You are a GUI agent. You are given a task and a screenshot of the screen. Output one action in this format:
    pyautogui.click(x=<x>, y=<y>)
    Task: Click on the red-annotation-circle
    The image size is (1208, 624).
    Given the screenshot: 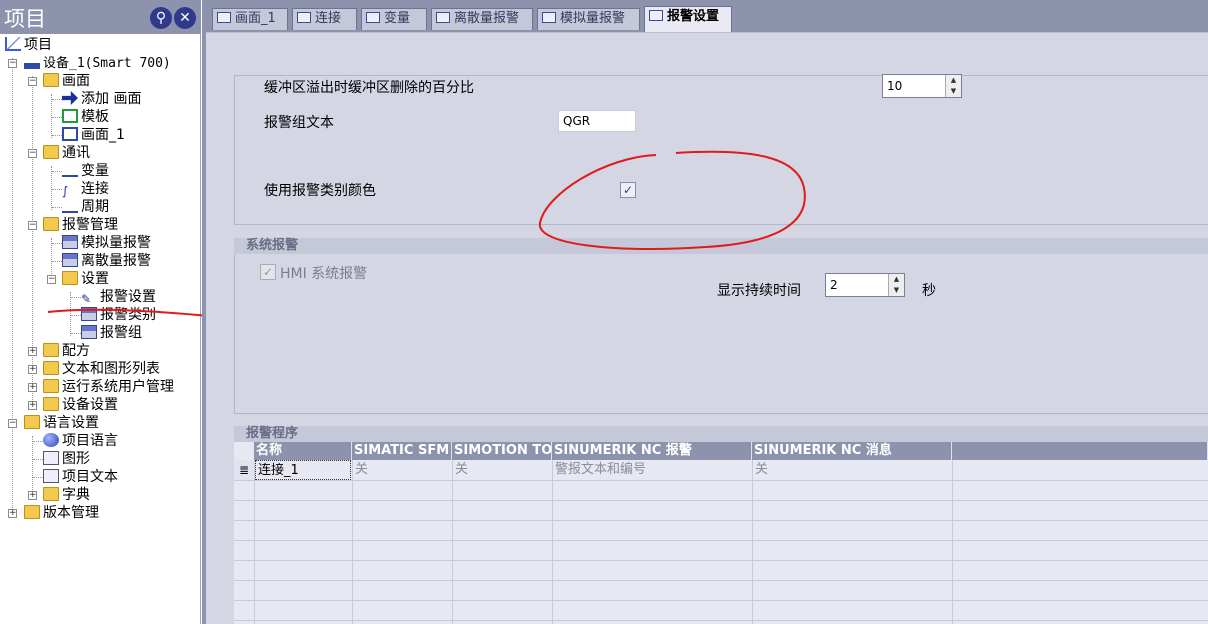 What is the action you would take?
    pyautogui.click(x=672, y=200)
    